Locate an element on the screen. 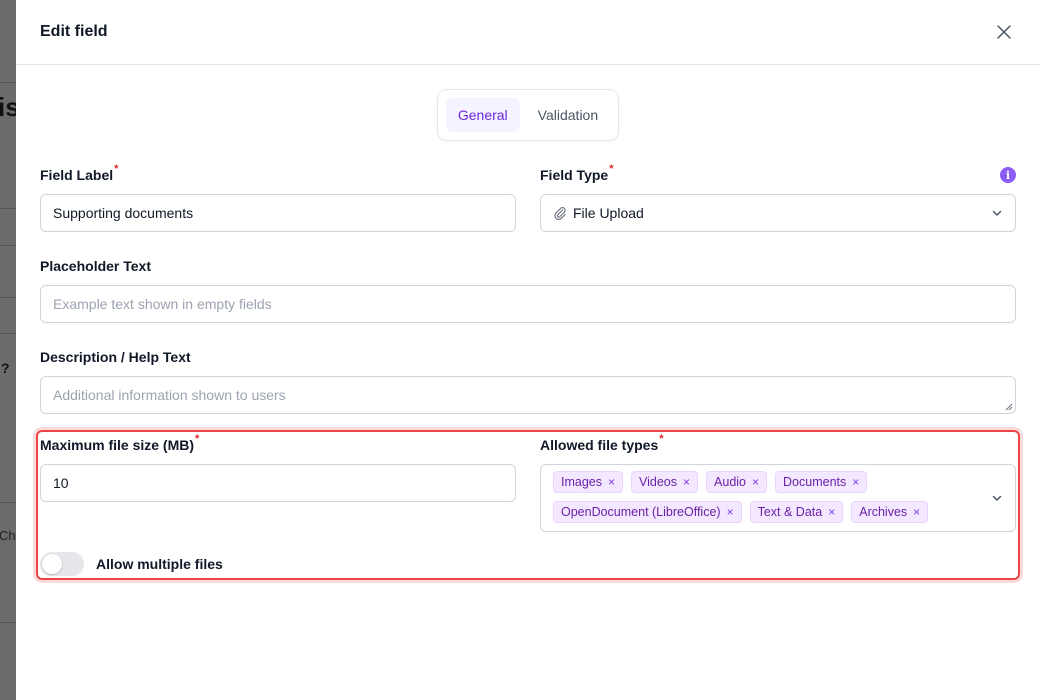 The width and height of the screenshot is (1040, 700). dialog-title: Edit field is located at coordinates (74, 31).